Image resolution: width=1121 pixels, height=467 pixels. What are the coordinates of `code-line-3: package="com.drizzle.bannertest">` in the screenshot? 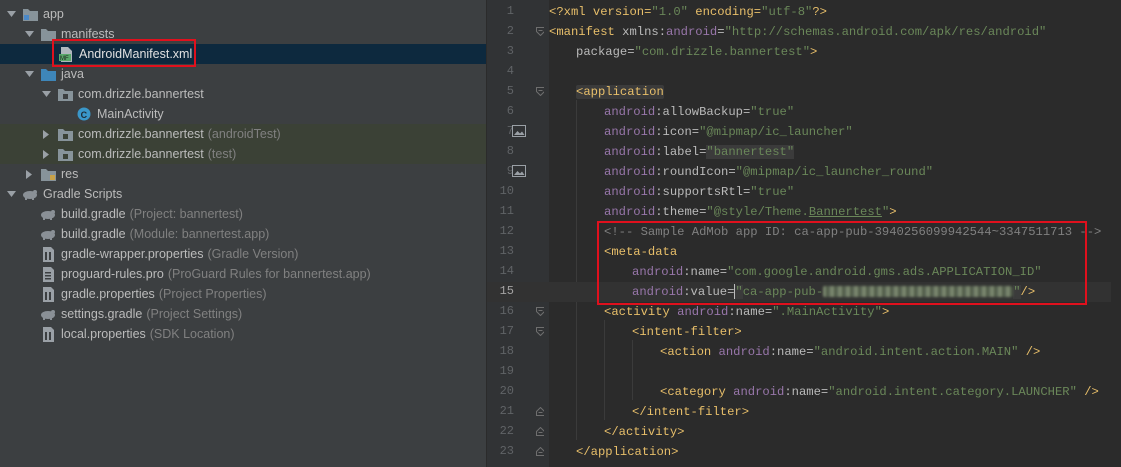 It's located at (697, 52).